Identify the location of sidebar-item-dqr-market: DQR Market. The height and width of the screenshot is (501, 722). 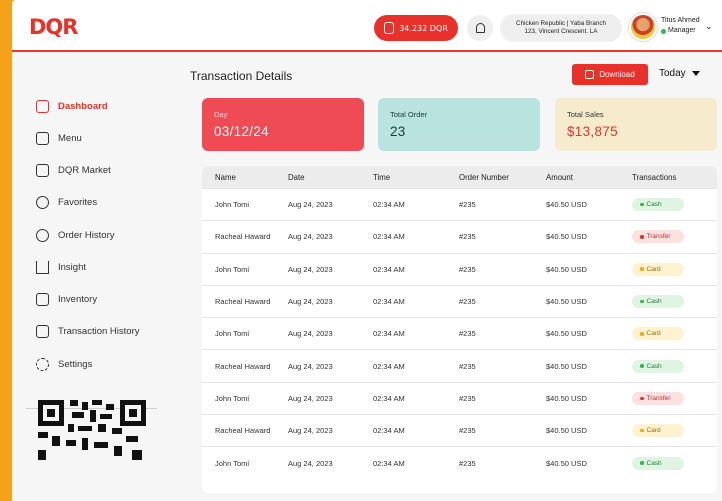
(73, 170).